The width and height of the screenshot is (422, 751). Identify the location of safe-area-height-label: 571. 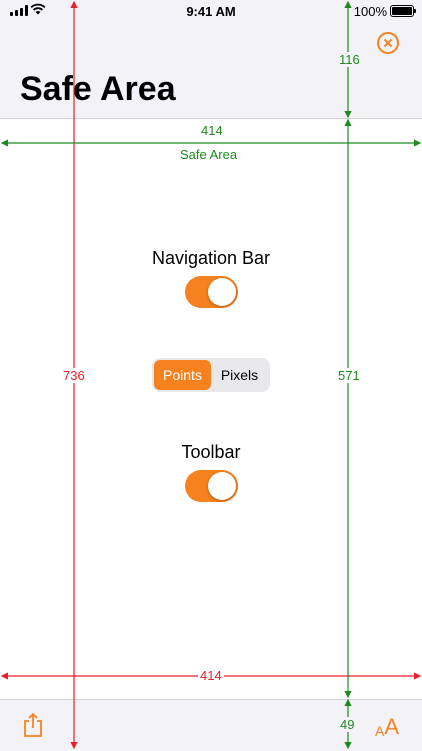
(349, 375).